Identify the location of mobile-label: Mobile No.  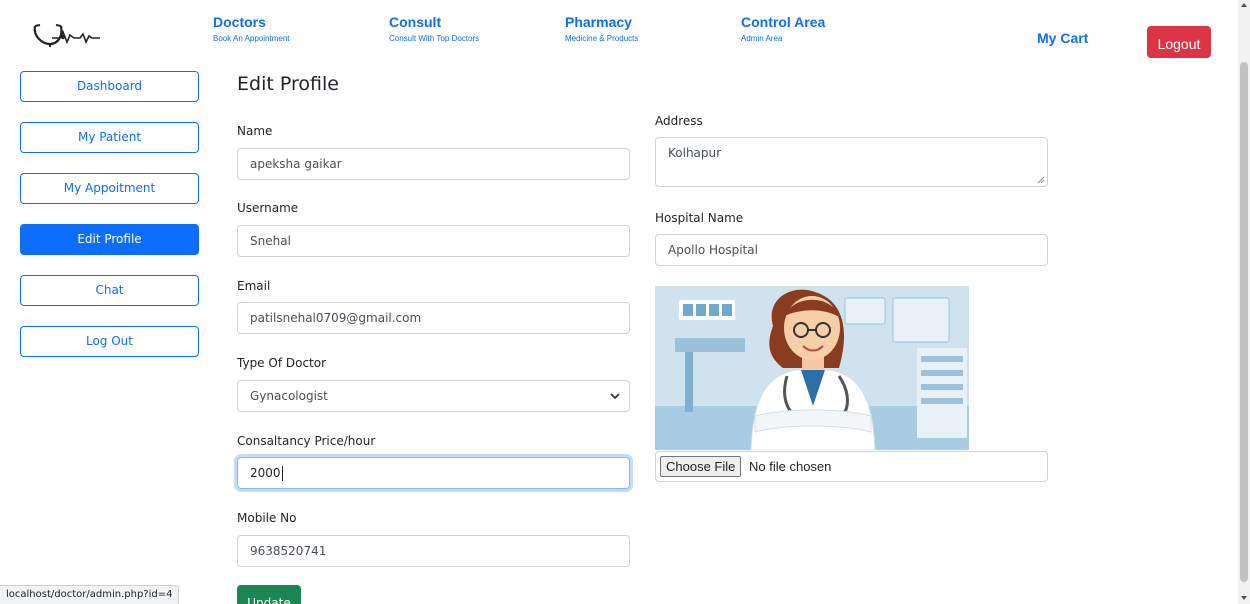
(267, 518).